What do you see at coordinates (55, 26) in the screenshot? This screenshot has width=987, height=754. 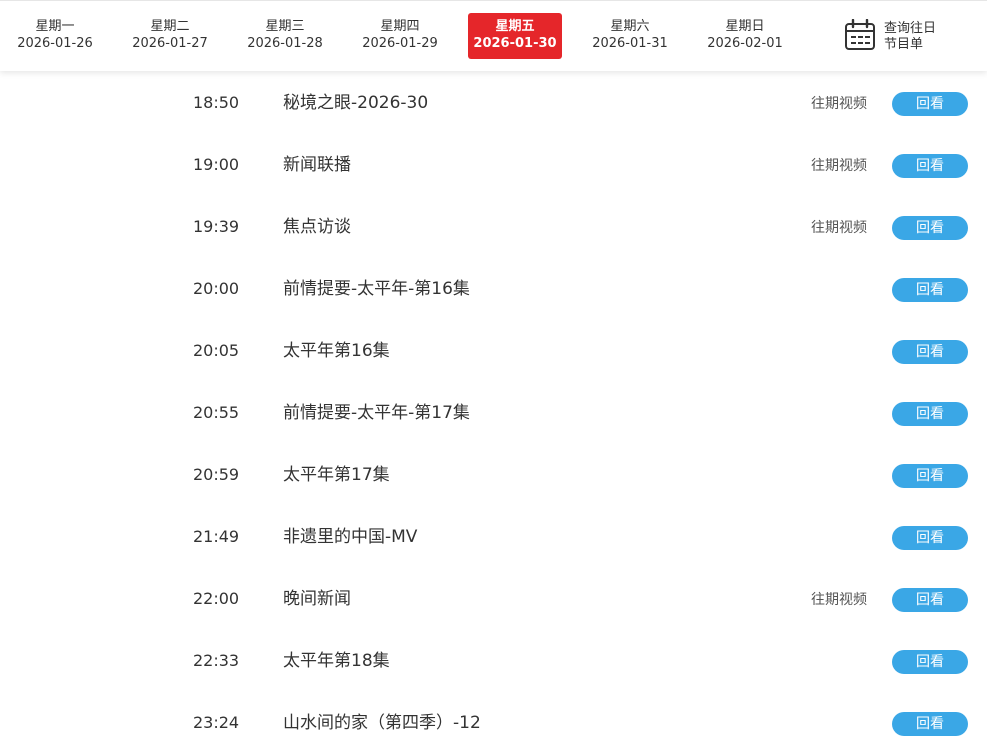 I see `day-tab-weekday: 星期一` at bounding box center [55, 26].